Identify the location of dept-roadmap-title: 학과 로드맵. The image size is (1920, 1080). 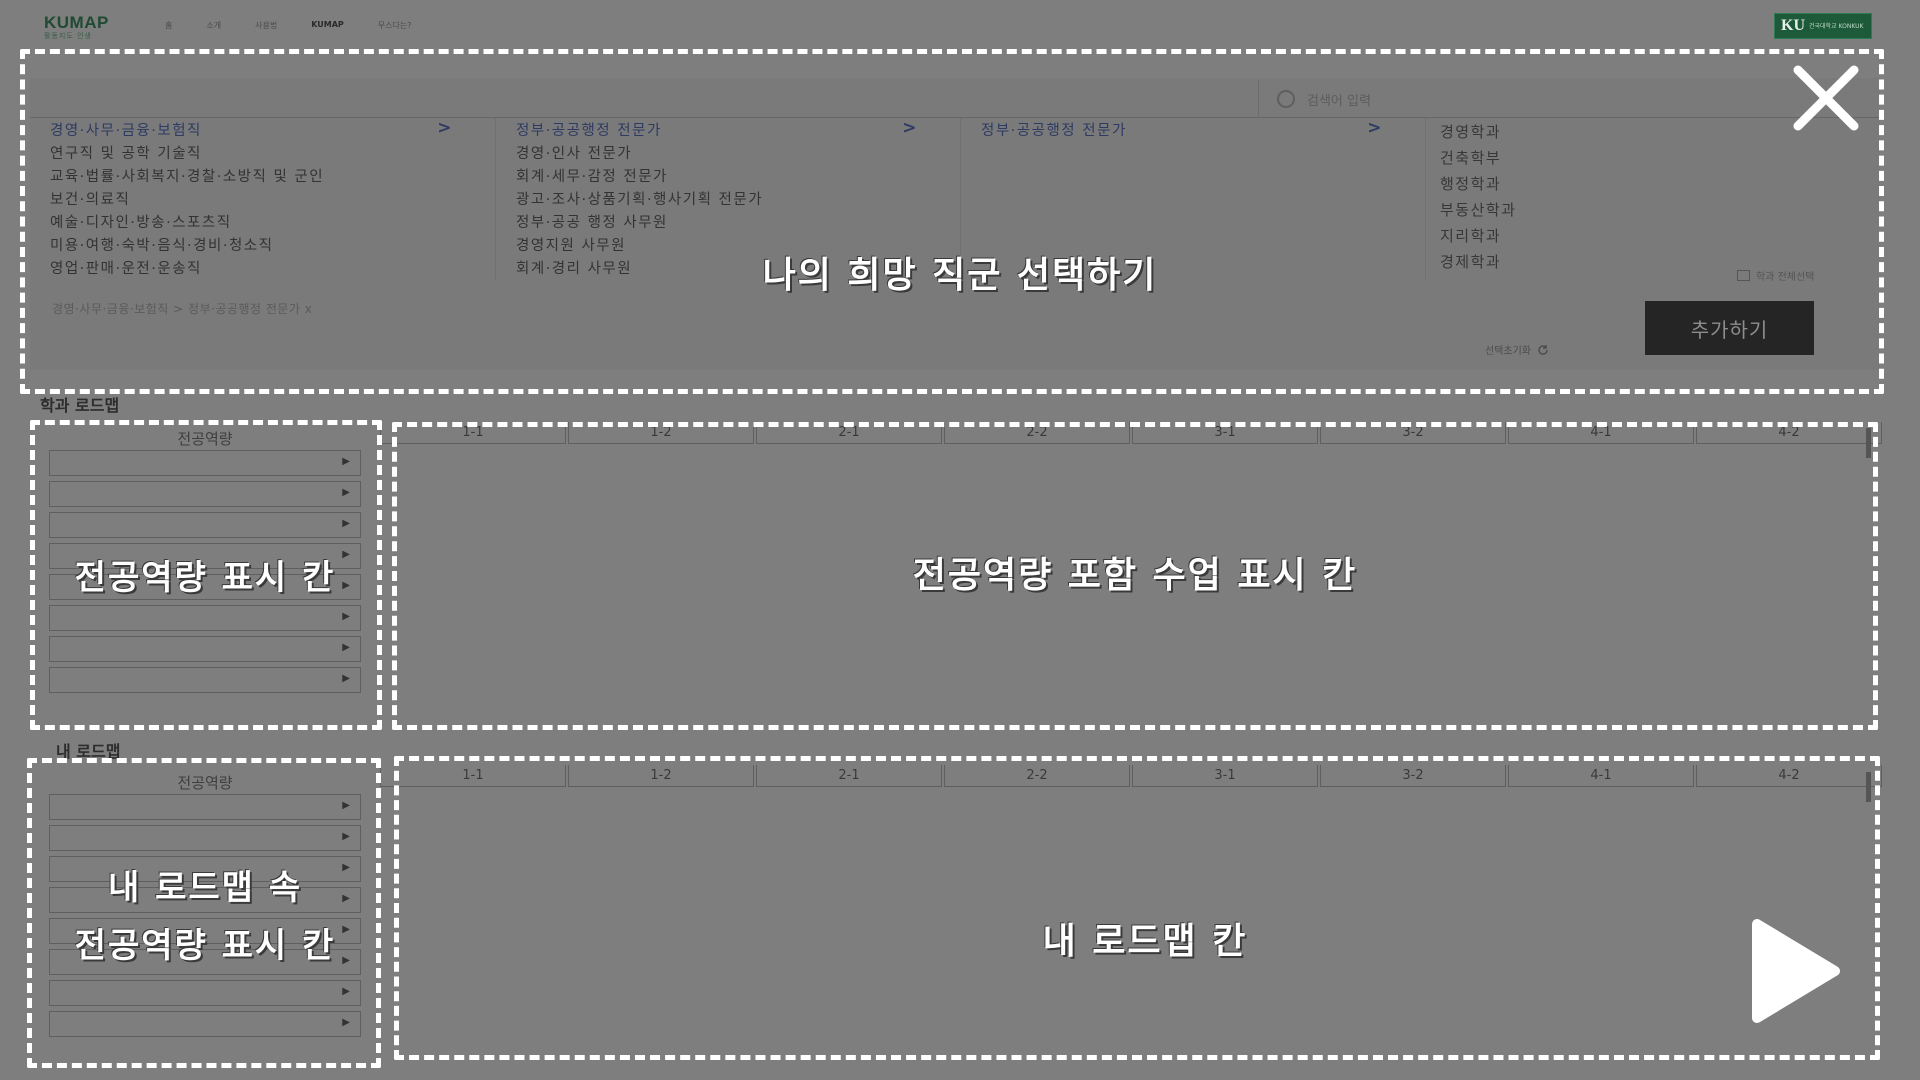
(80, 405).